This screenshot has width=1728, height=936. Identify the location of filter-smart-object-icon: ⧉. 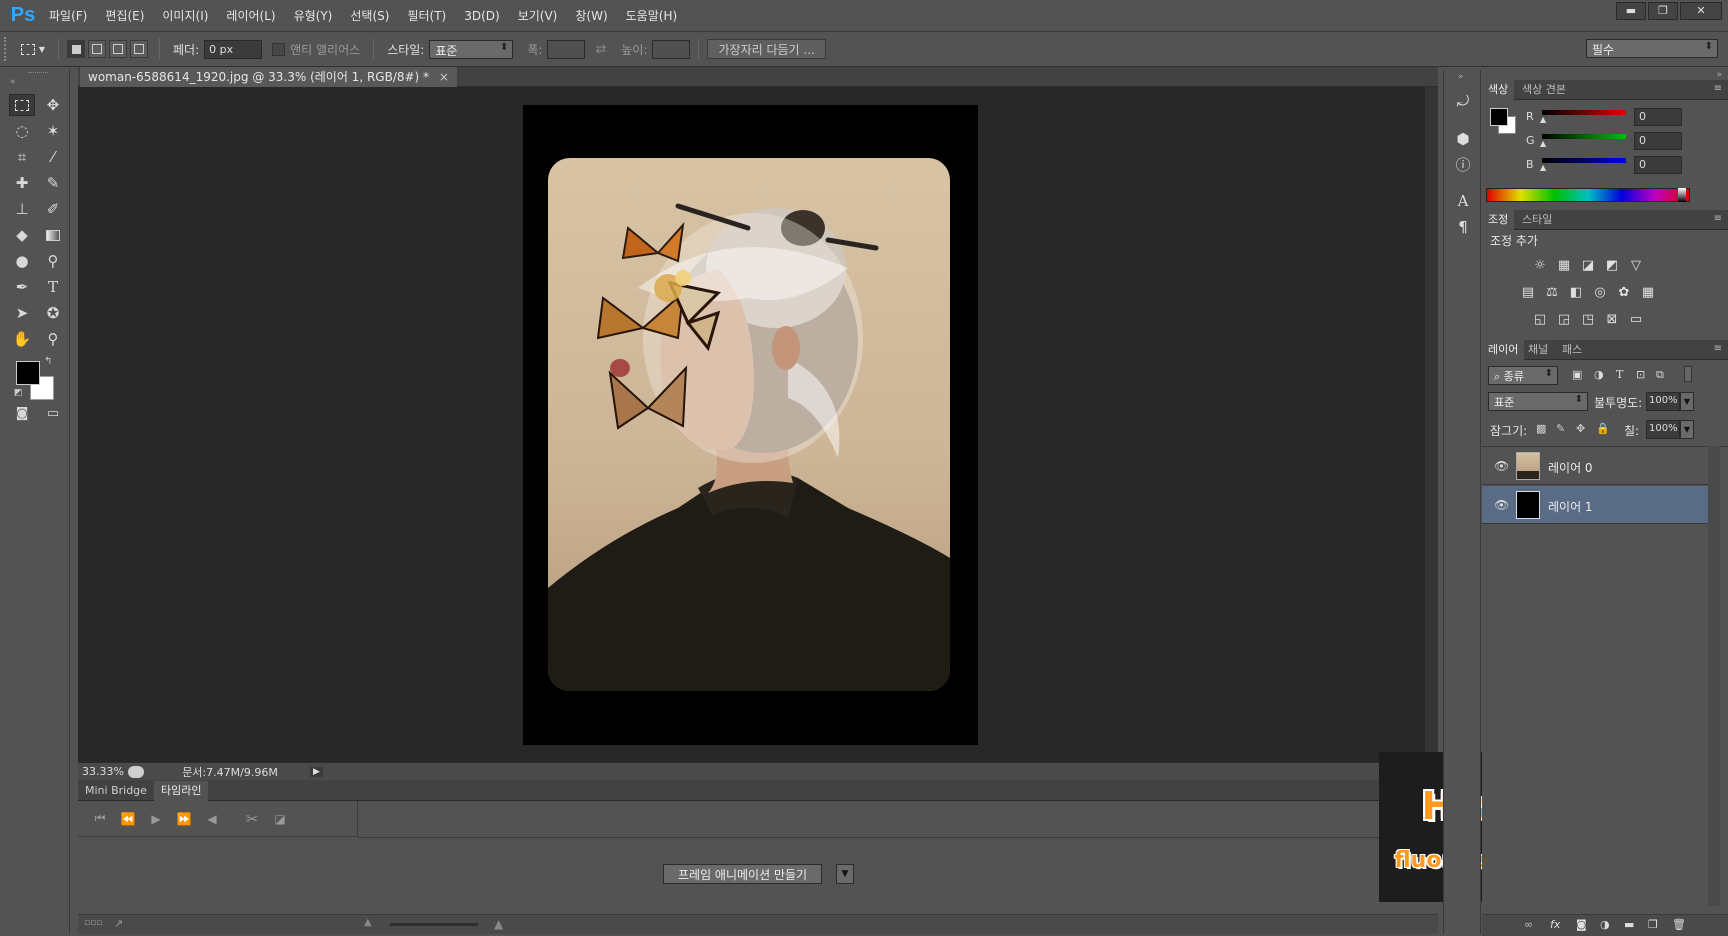
(1660, 375).